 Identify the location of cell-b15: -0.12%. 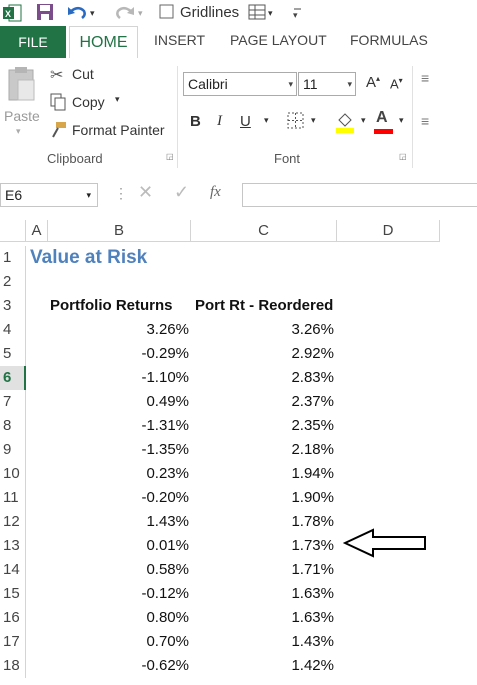
(118, 594).